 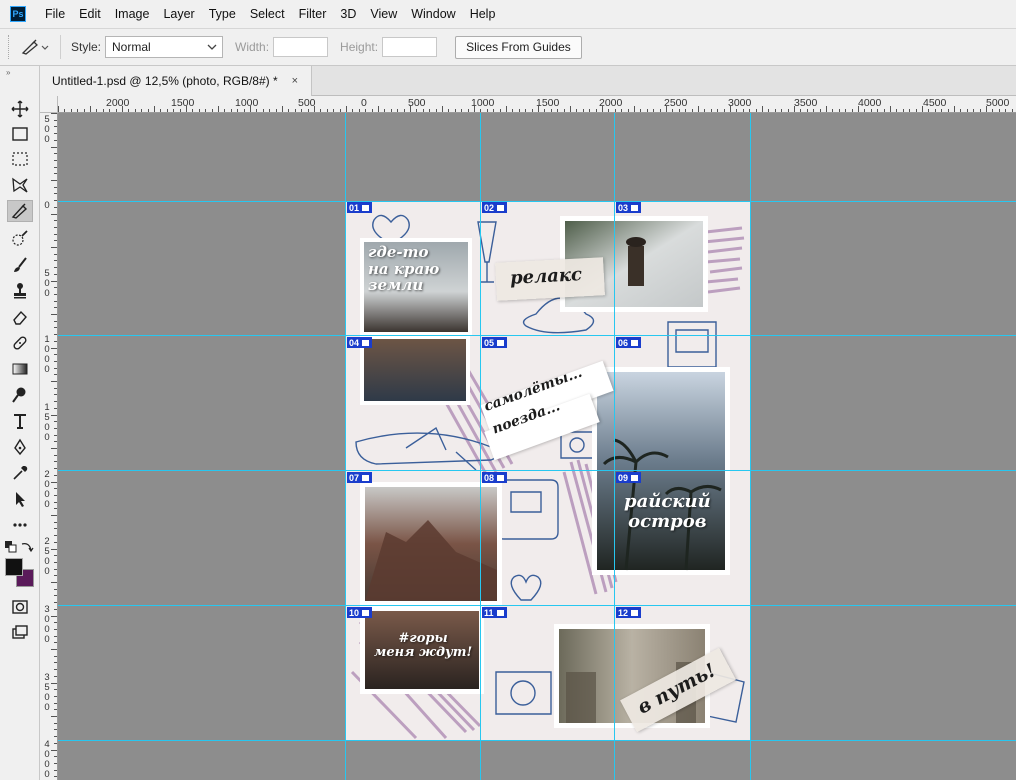 I want to click on menu-filter: Filter, so click(x=313, y=14).